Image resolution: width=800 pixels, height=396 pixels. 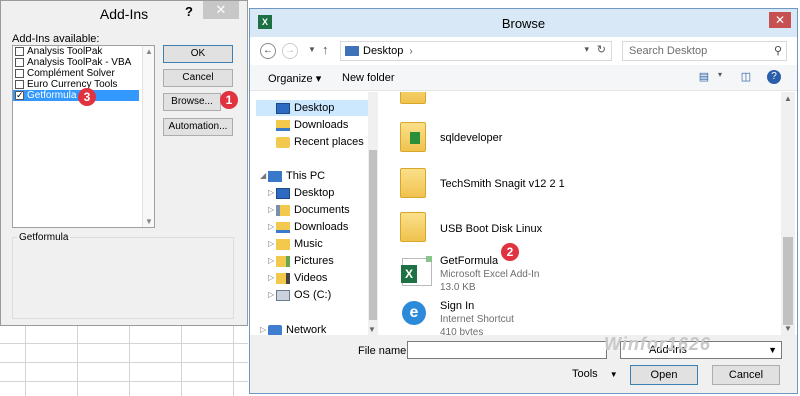 What do you see at coordinates (383, 51) in the screenshot?
I see `address-text: Desktop` at bounding box center [383, 51].